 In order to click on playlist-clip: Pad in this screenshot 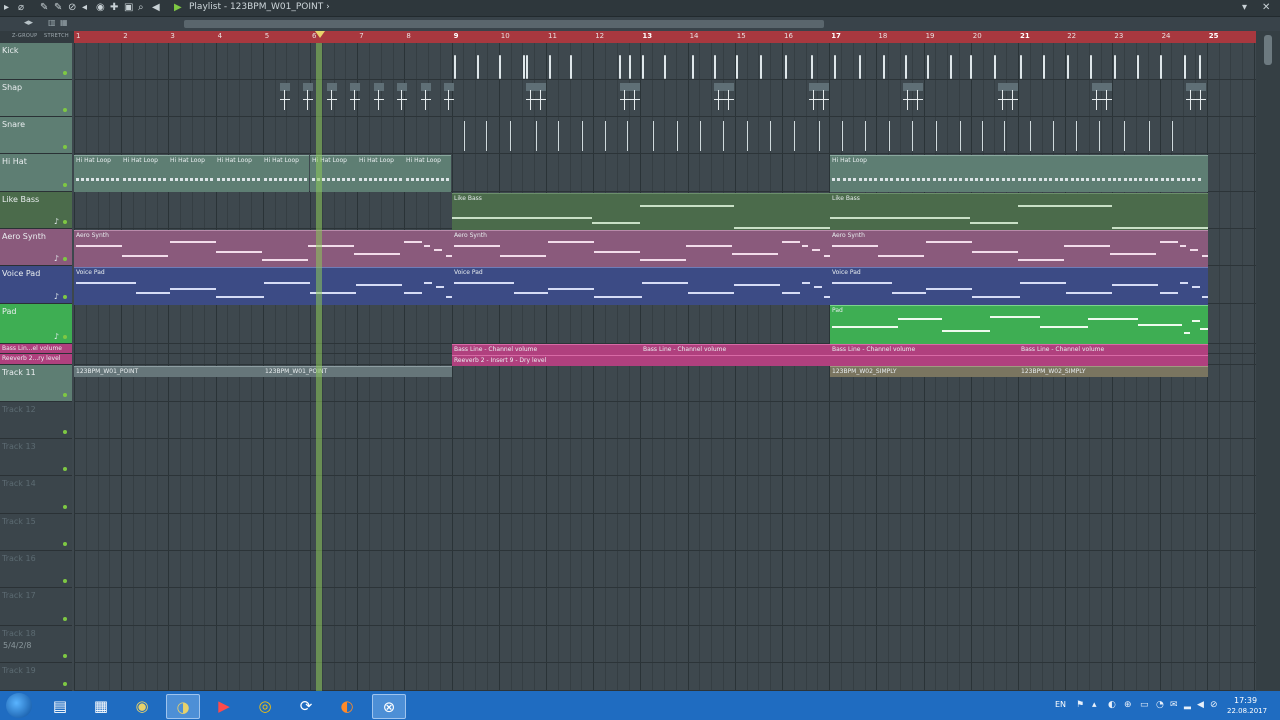, I will do `click(1019, 324)`.